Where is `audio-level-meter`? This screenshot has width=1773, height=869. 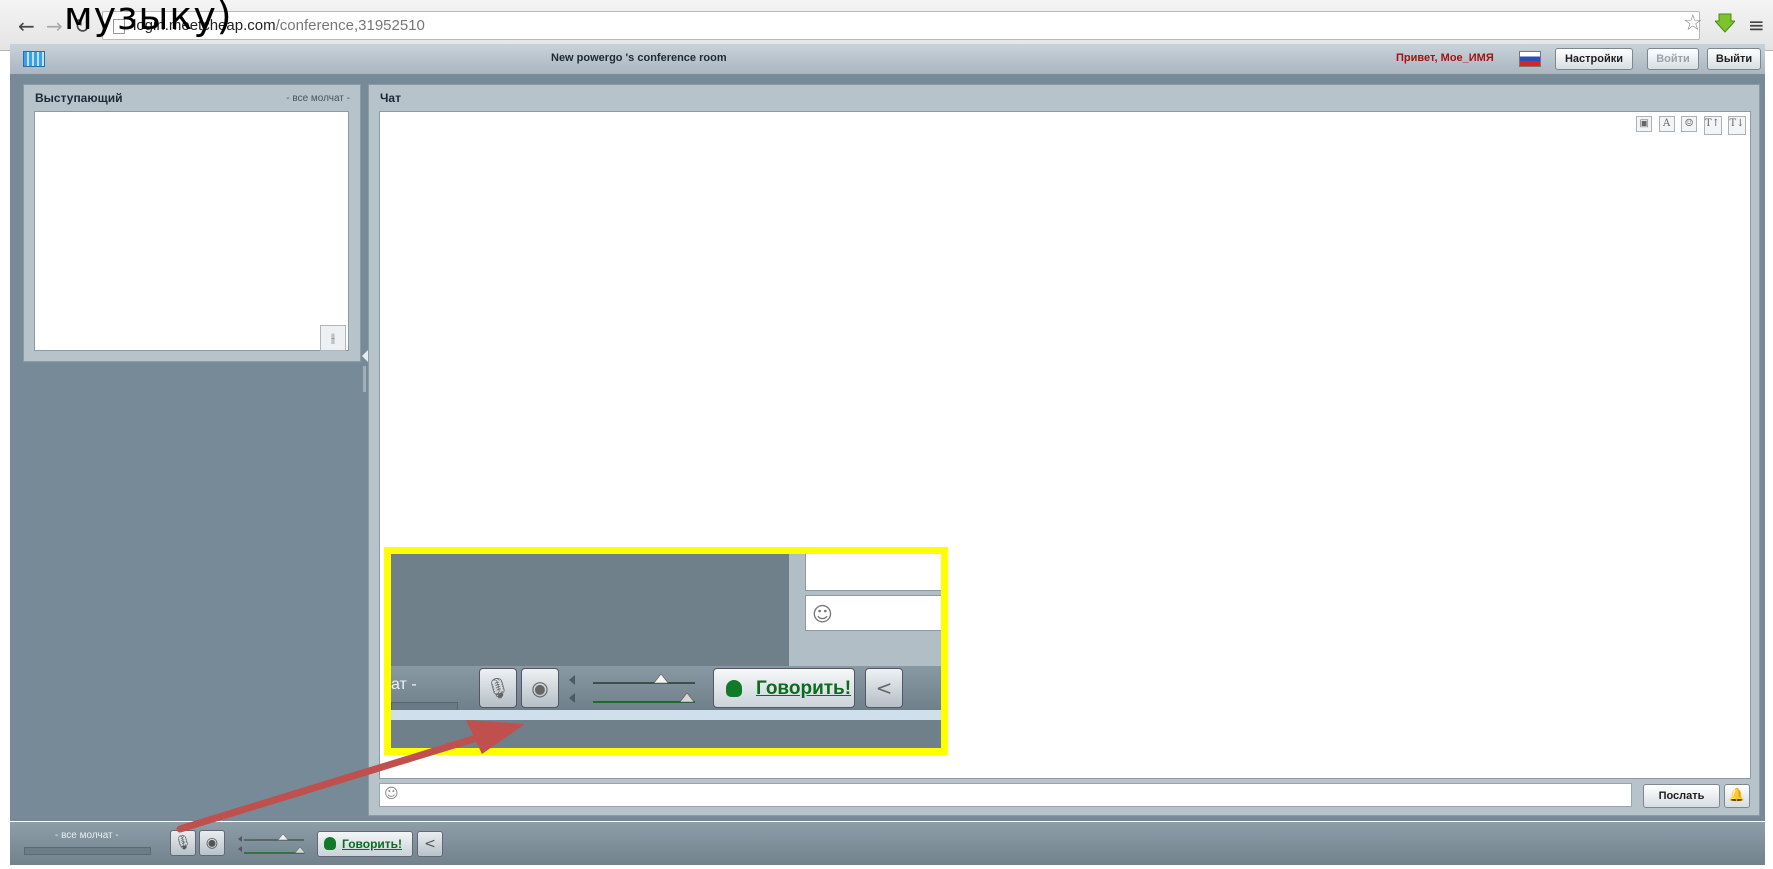 audio-level-meter is located at coordinates (87, 851).